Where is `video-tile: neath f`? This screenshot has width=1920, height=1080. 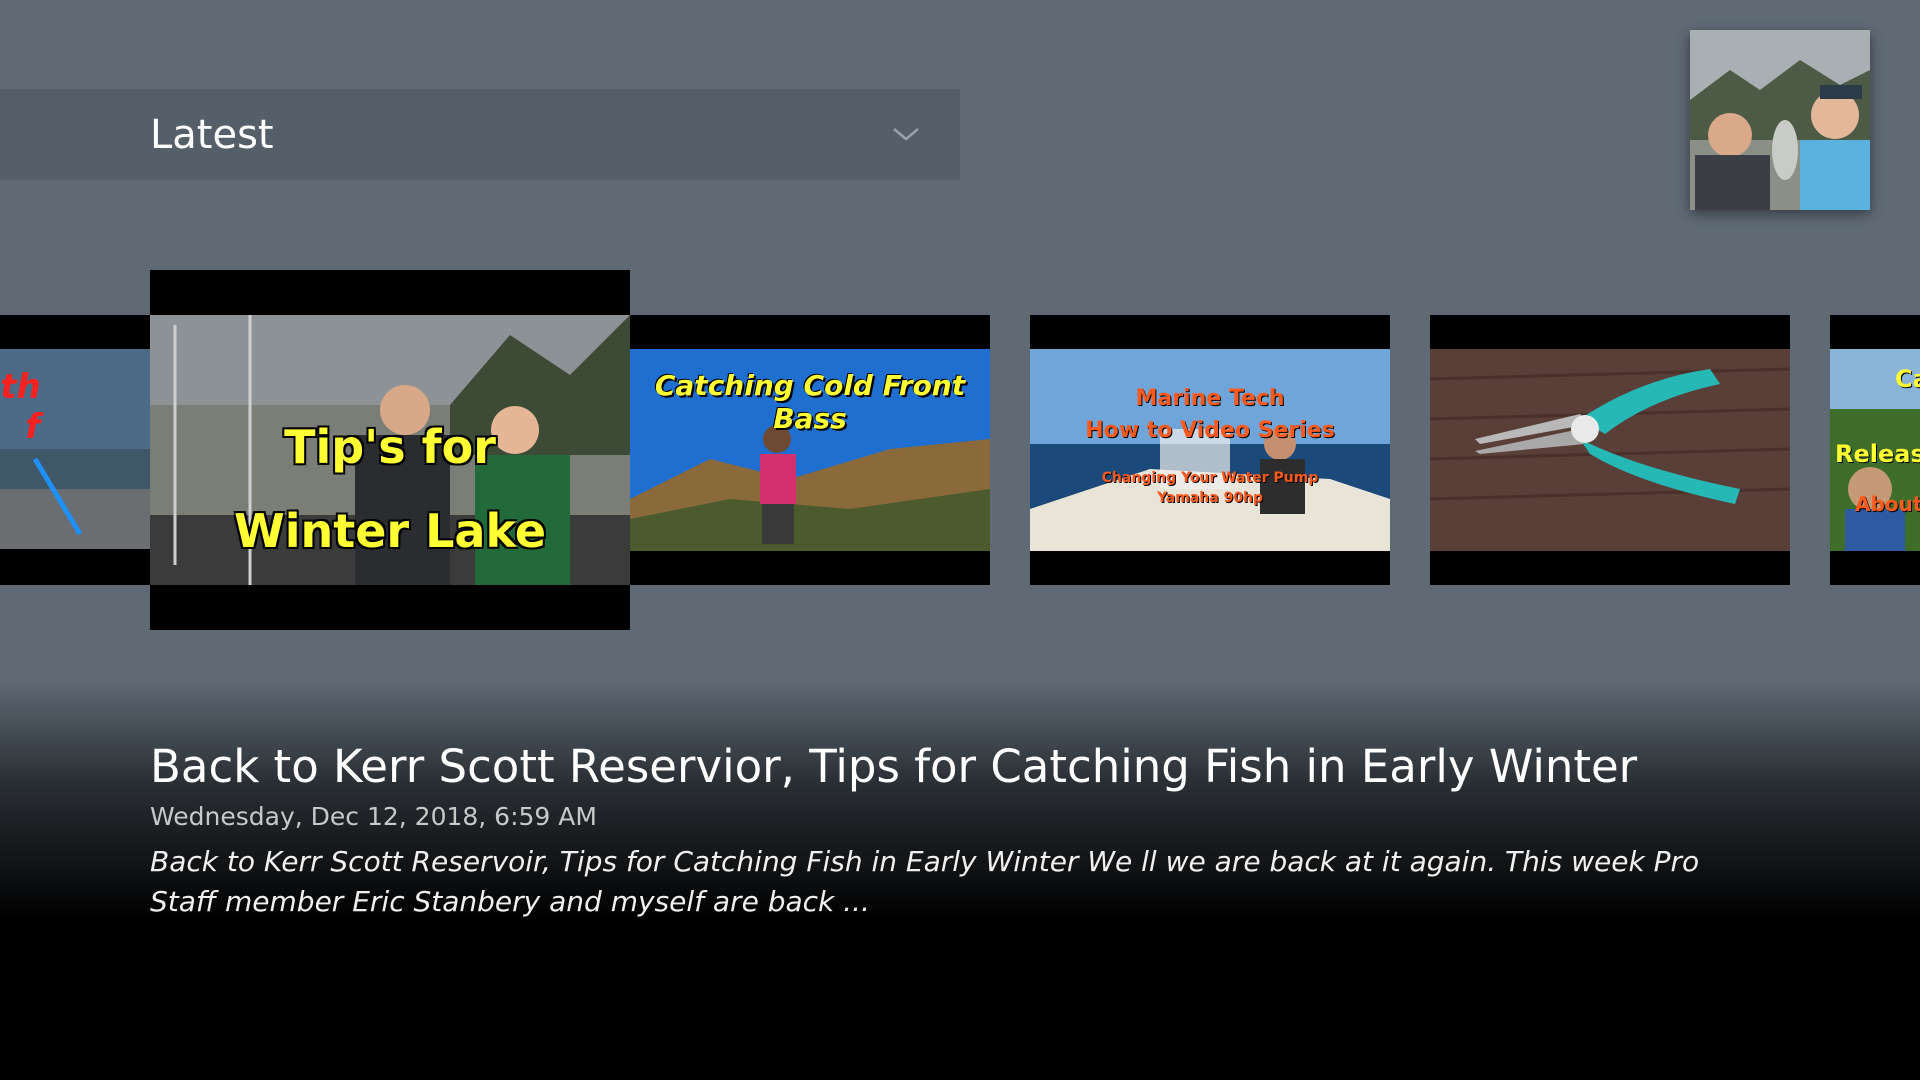
video-tile: neath f is located at coordinates (75, 450).